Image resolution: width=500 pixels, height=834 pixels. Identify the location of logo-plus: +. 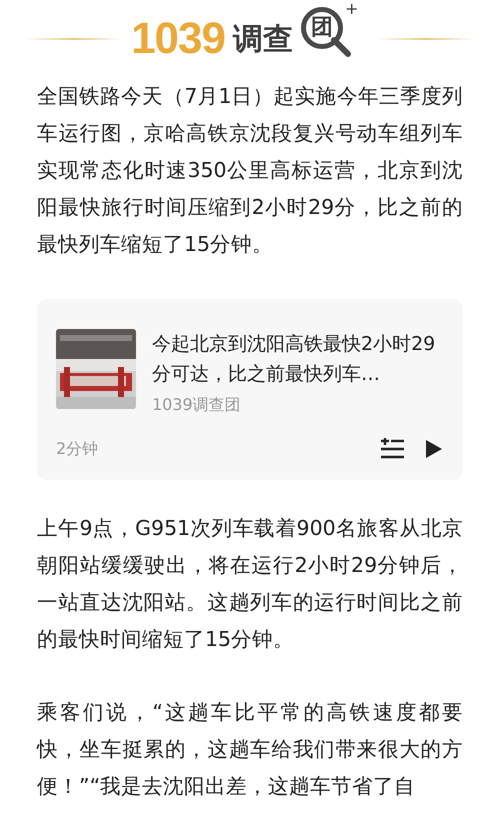
(351, 9).